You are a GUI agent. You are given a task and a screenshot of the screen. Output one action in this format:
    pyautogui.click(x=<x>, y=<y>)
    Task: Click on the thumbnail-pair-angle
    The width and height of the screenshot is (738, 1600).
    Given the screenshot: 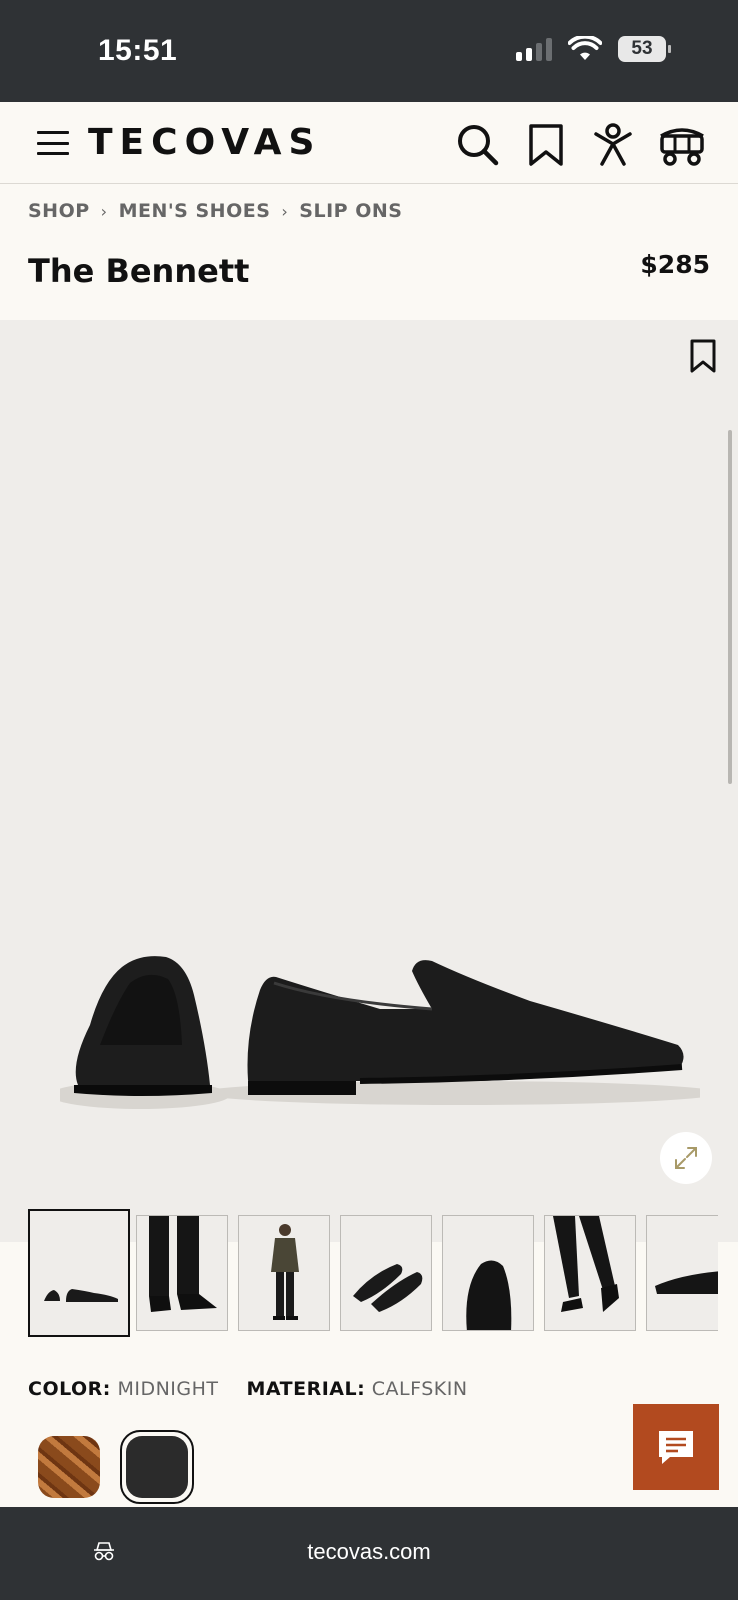 What is the action you would take?
    pyautogui.click(x=386, y=1273)
    